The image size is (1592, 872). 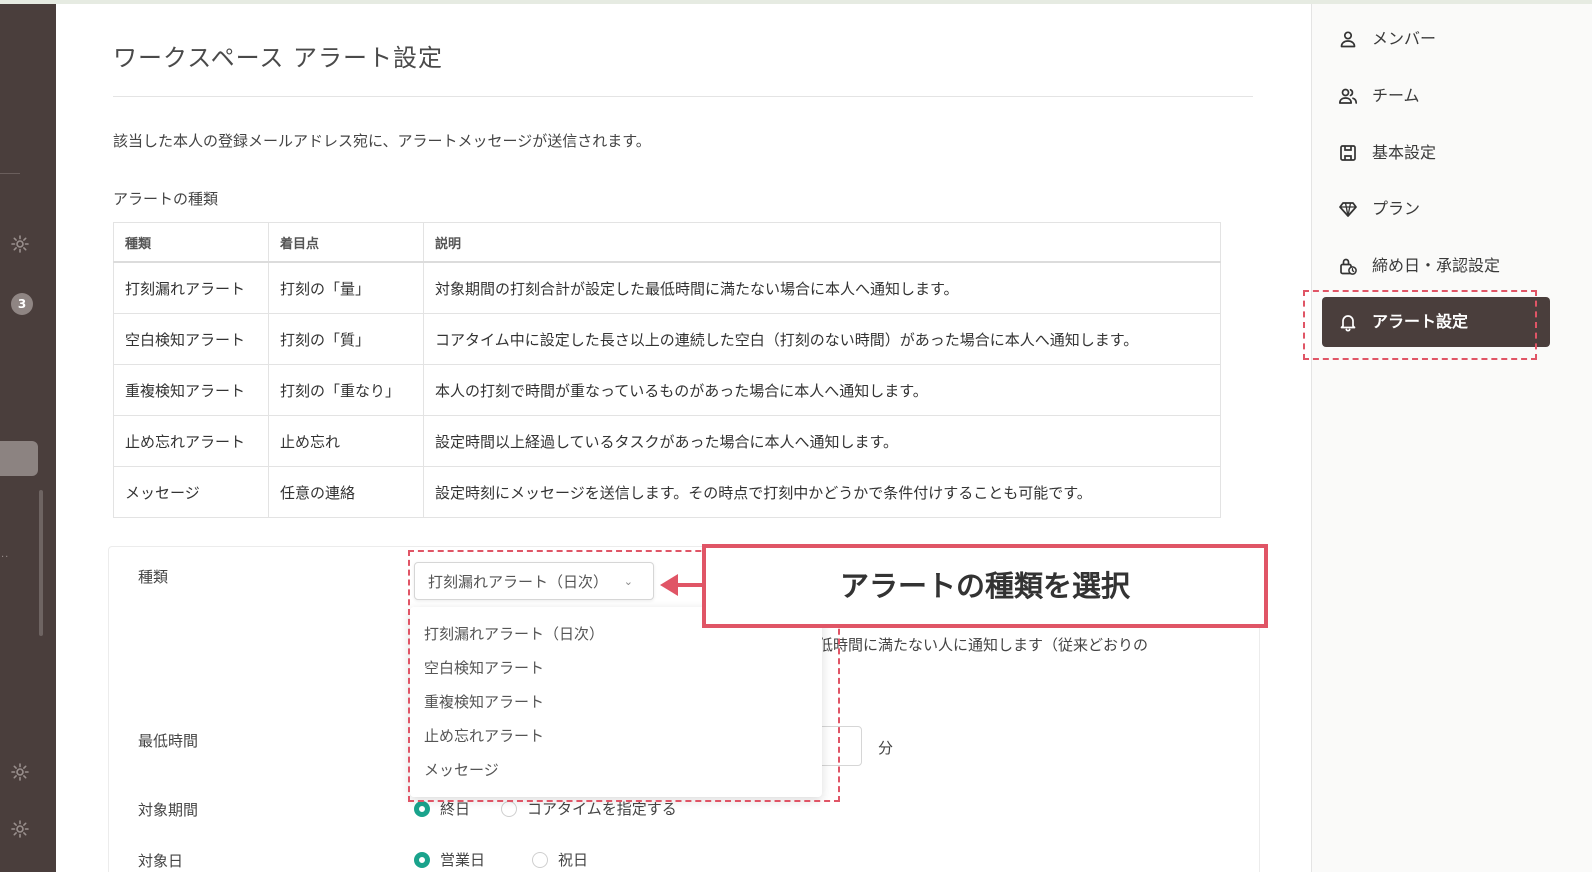 I want to click on sidebar-item-closing-approval: 締め日・承認設定, so click(x=1448, y=266).